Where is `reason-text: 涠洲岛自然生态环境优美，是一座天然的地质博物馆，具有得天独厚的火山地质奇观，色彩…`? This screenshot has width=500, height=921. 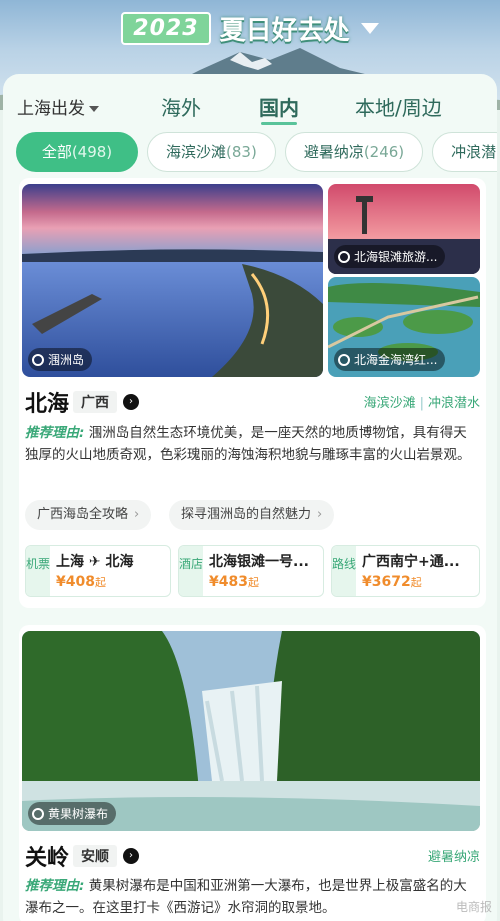 reason-text: 涠洲岛自然生态环境优美，是一座天然的地质博物馆，具有得天独厚的火山地质奇观，色彩… is located at coordinates (248, 444).